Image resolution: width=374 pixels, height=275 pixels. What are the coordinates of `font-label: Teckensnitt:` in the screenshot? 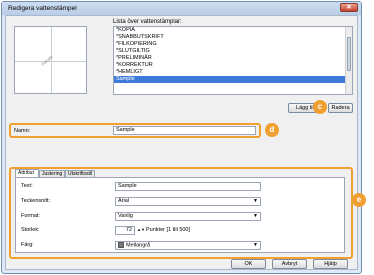 It's located at (36, 201).